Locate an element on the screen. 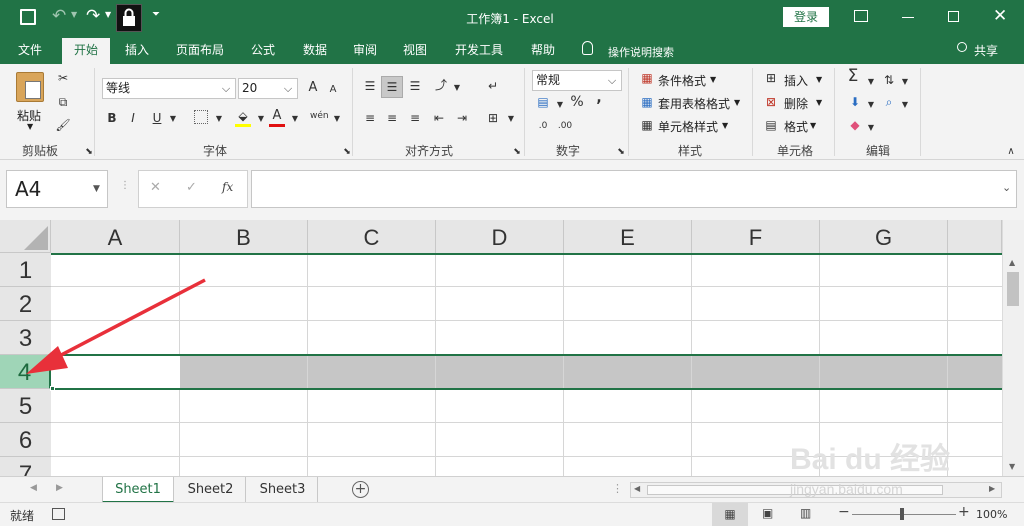 The width and height of the screenshot is (1024, 526). grow-font-icon: A is located at coordinates (313, 88).